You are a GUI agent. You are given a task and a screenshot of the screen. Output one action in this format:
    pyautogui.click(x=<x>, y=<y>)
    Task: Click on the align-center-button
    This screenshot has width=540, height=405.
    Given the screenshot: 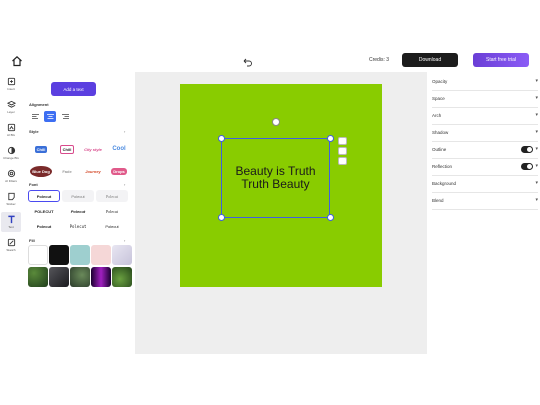 What is the action you would take?
    pyautogui.click(x=50, y=116)
    